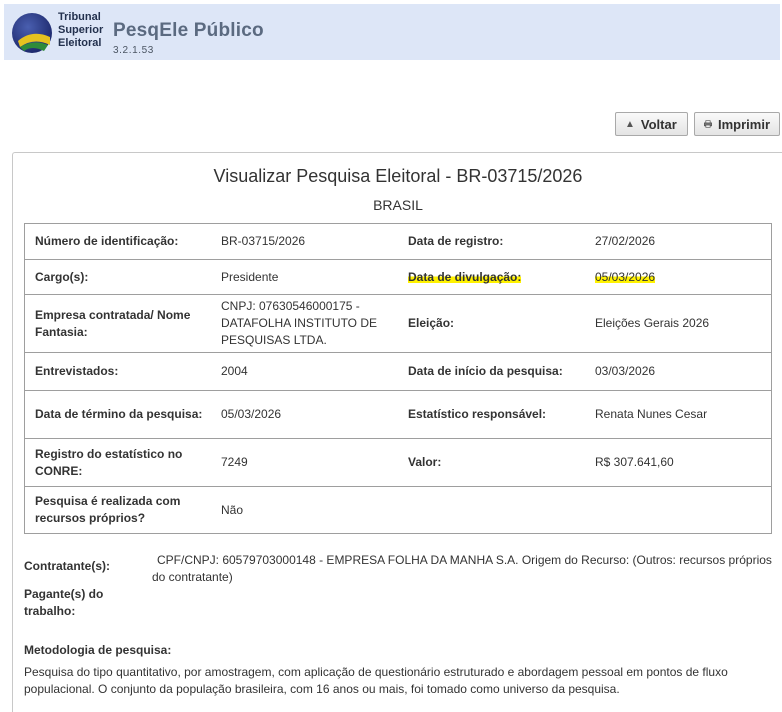  Describe the element at coordinates (485, 371) in the screenshot. I see `info-label: Data de início da pesquisa:` at that location.